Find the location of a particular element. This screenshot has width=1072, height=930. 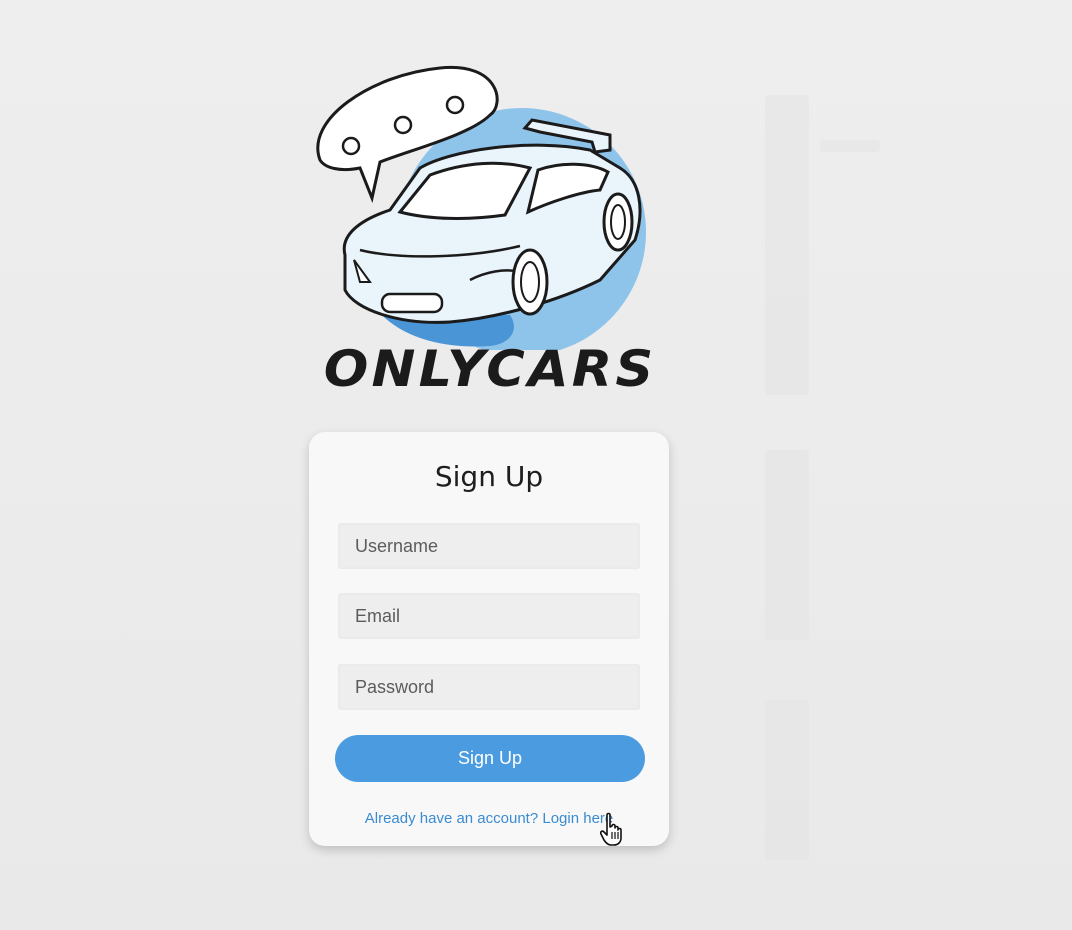

hand-pointer-icon is located at coordinates (611, 829).